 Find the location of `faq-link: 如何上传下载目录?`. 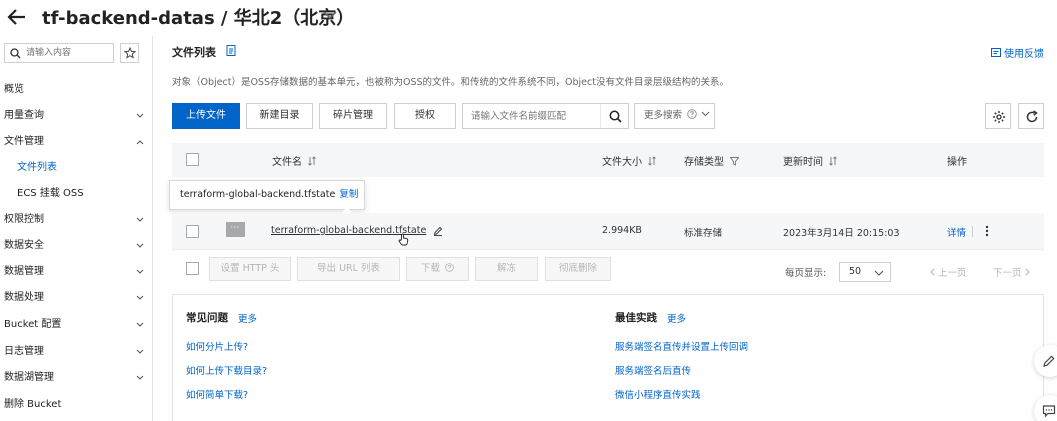

faq-link: 如何上传下载目录? is located at coordinates (226, 370).